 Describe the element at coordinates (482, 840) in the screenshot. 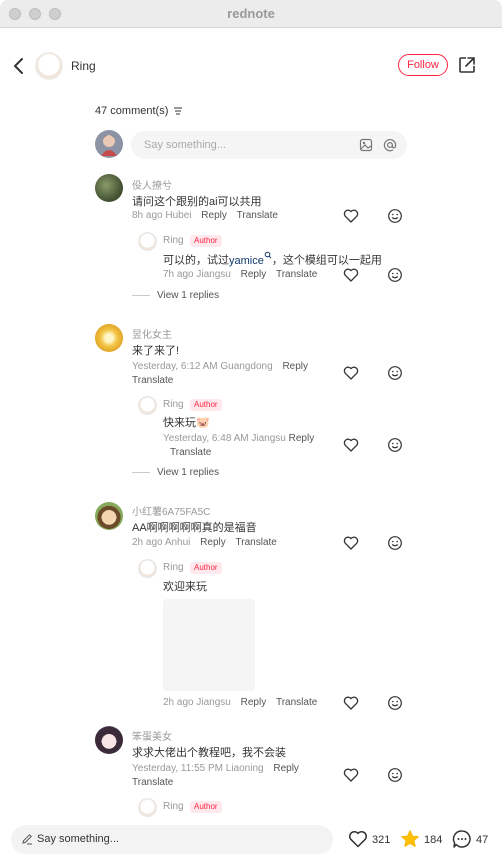

I see `comment-count-bottom: 47` at that location.